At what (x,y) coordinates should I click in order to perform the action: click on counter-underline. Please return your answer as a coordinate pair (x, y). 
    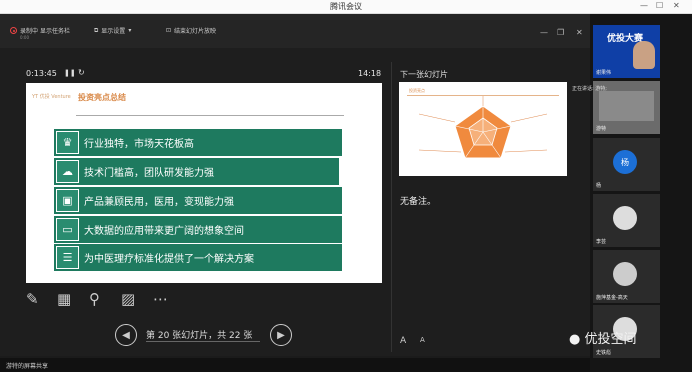
    Looking at the image, I should click on (203, 341).